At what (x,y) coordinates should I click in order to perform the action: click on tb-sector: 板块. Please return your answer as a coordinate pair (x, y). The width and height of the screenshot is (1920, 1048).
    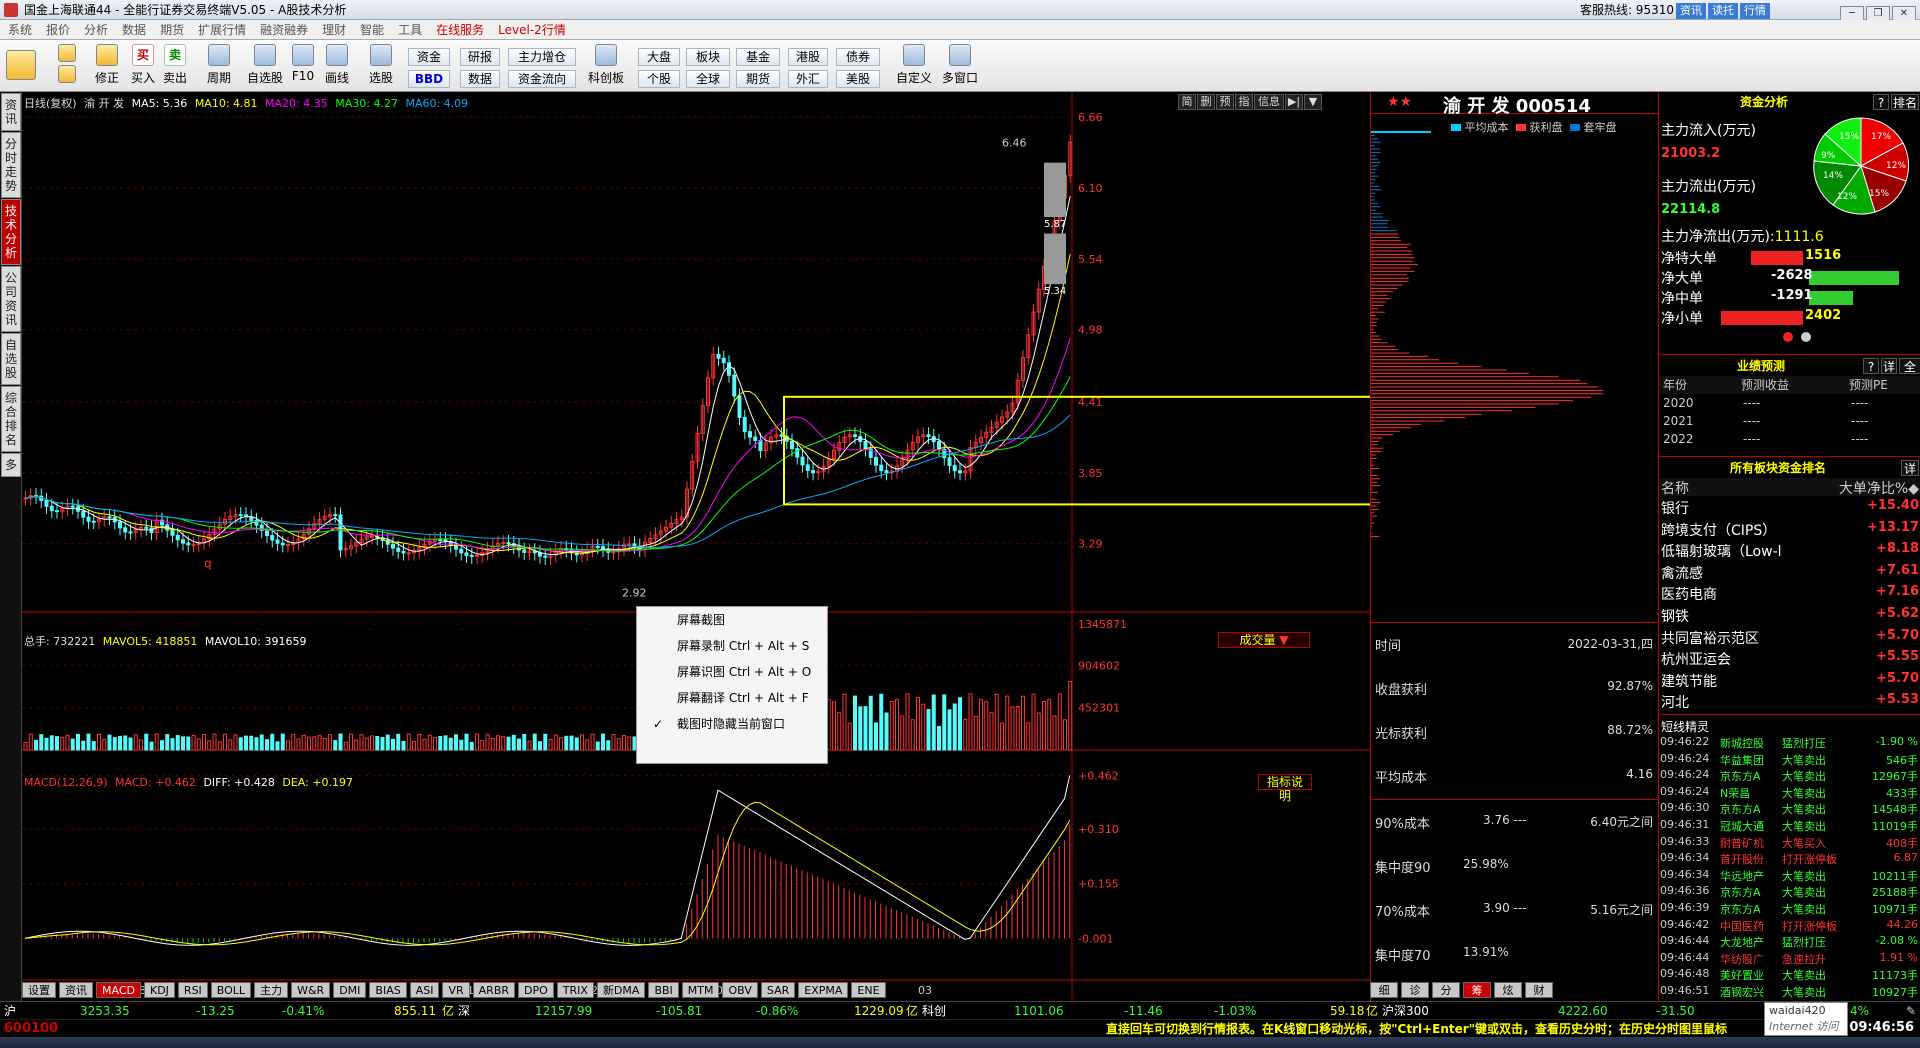
    Looking at the image, I should click on (708, 57).